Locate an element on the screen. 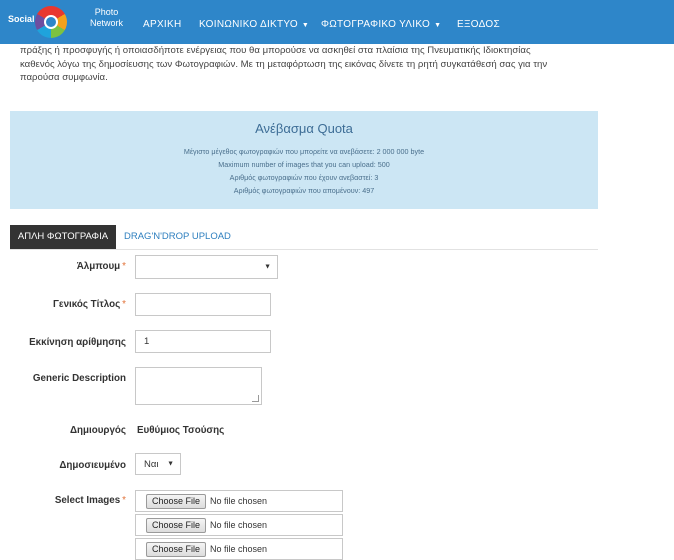 The height and width of the screenshot is (560, 674). camera-aperture-logo-icon is located at coordinates (51, 22).